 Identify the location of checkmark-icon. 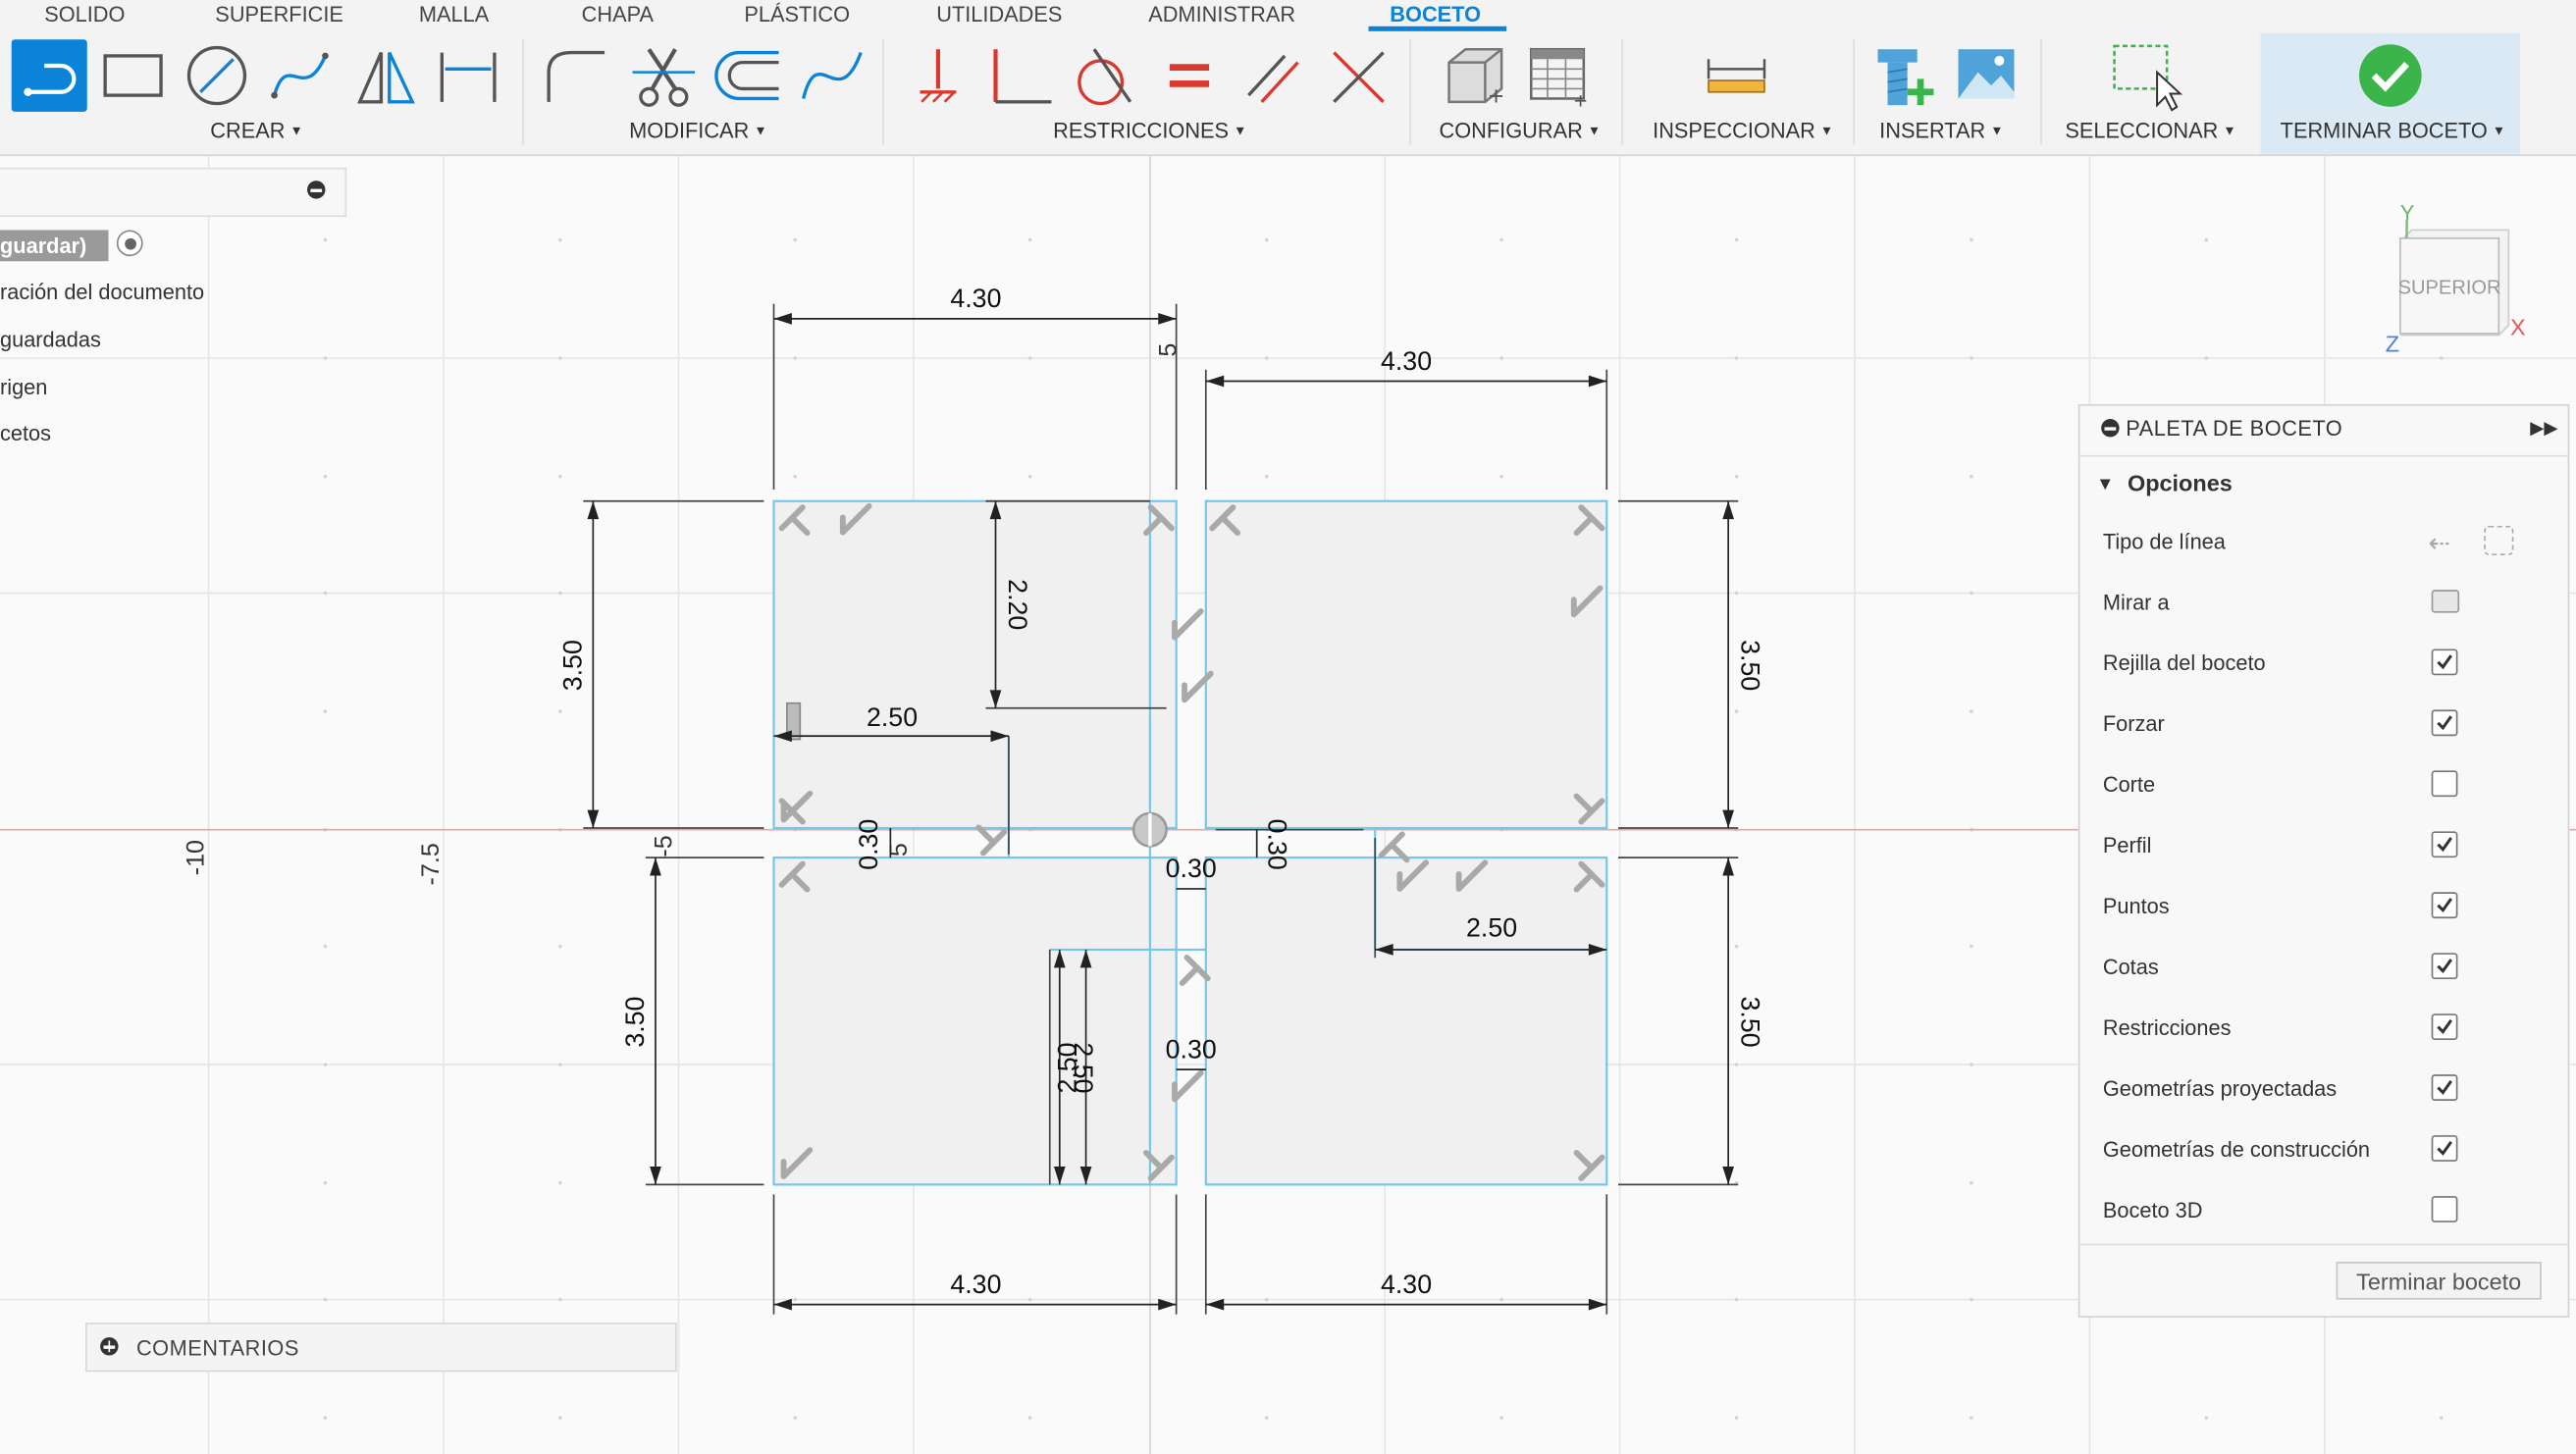
(2444, 1027).